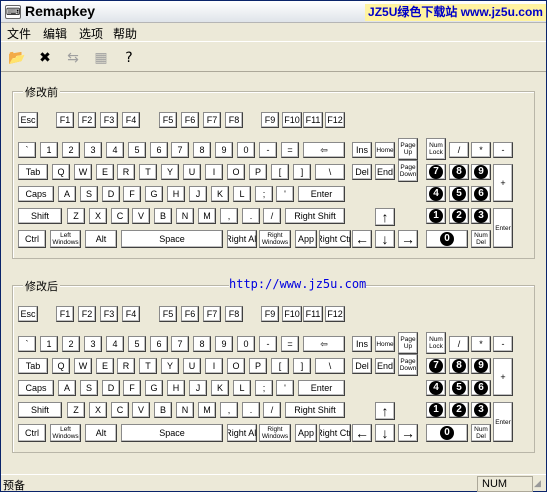  Describe the element at coordinates (408, 239) in the screenshot. I see `before-key-right: →` at that location.